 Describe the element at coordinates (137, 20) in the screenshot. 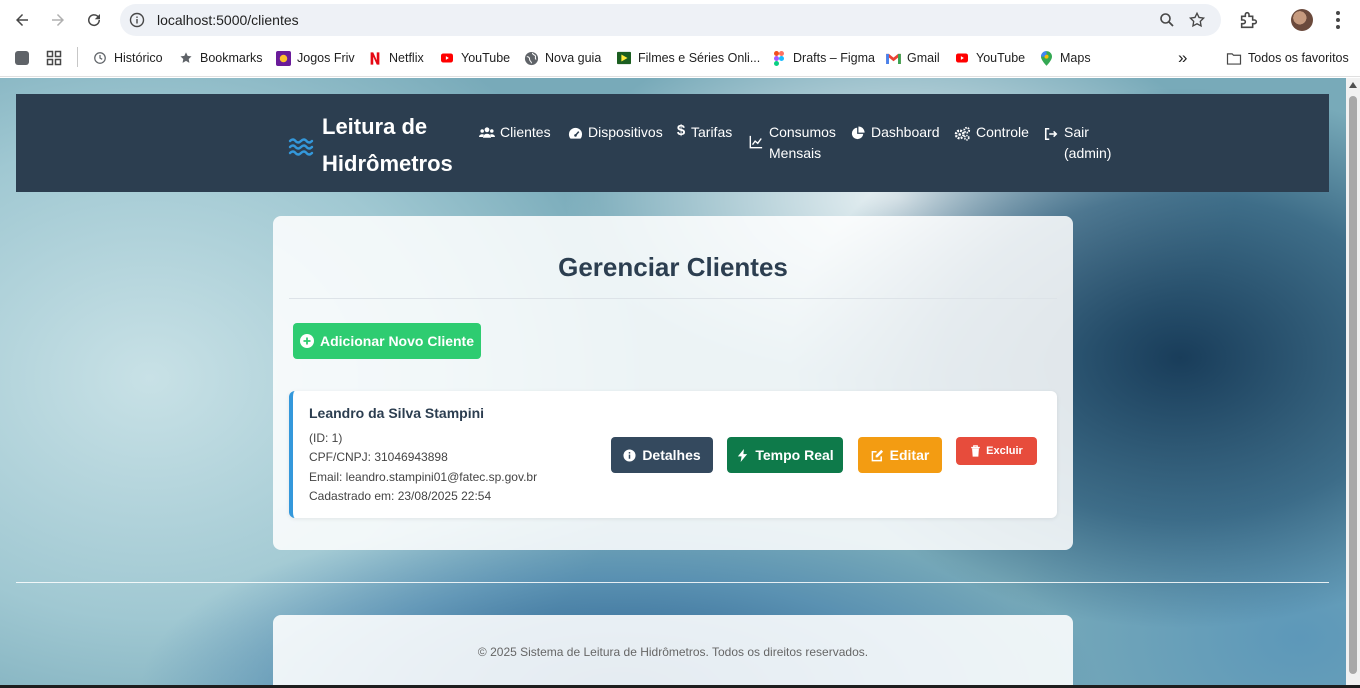

I see `site-info-icon` at that location.